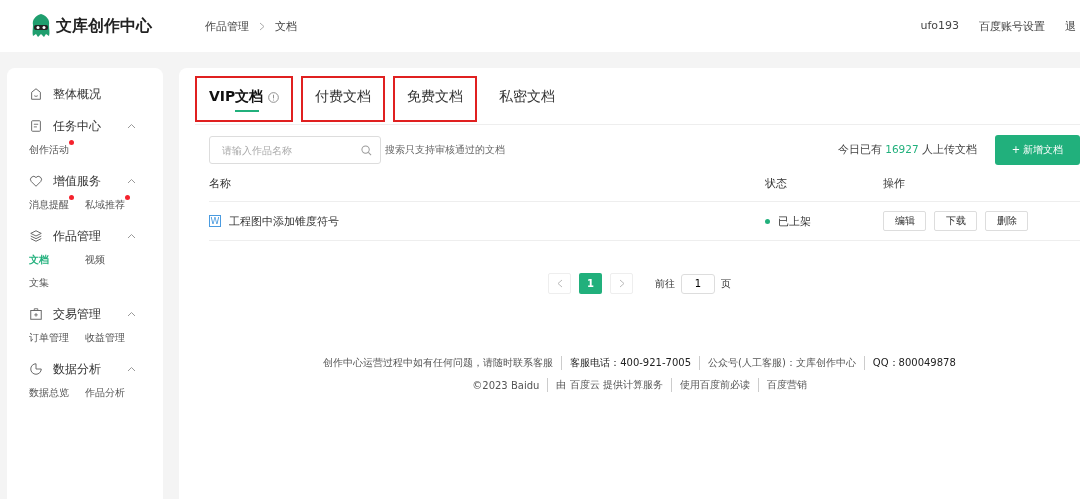  I want to click on sidebar-item: 文集, so click(57, 283).